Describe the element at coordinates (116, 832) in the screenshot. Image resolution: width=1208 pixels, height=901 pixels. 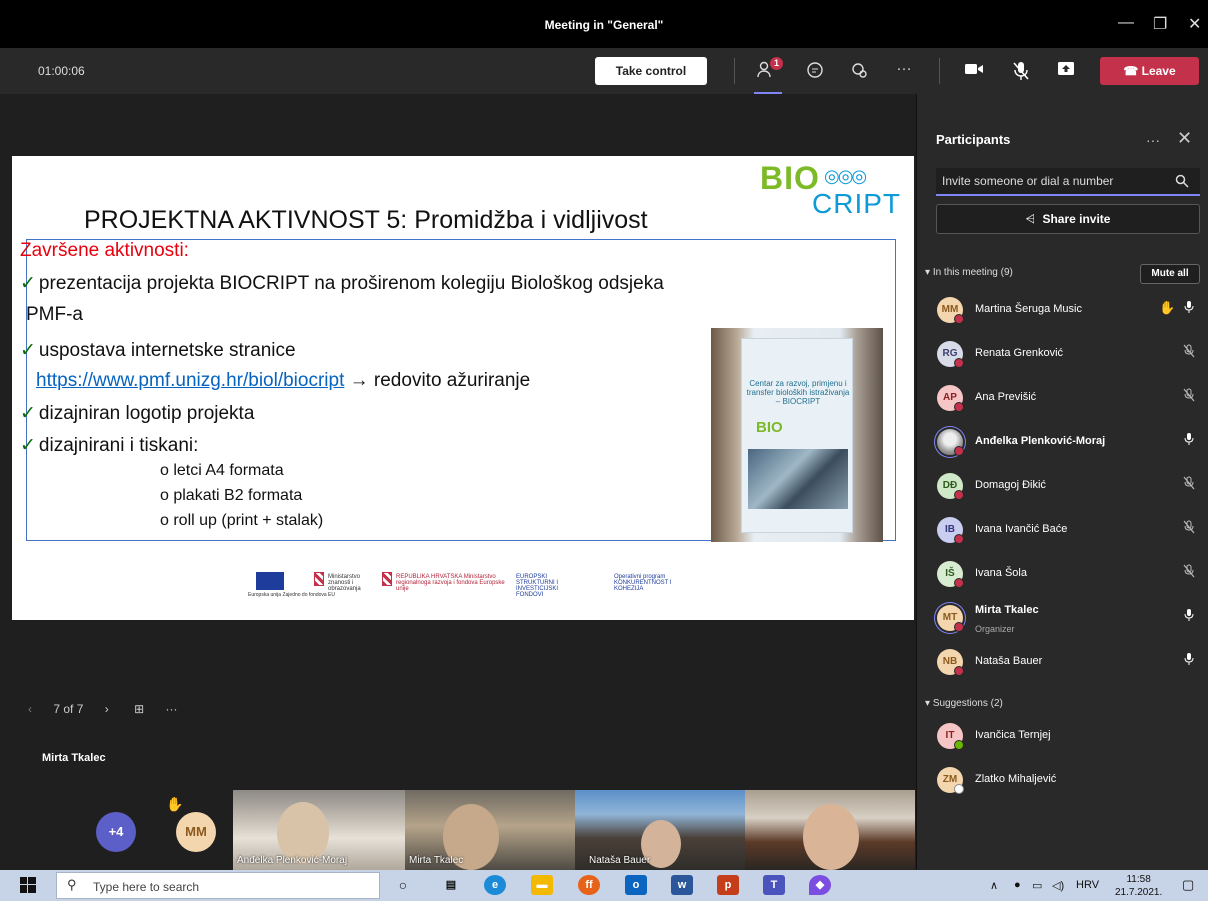
I see `more-participants-button: +4` at that location.